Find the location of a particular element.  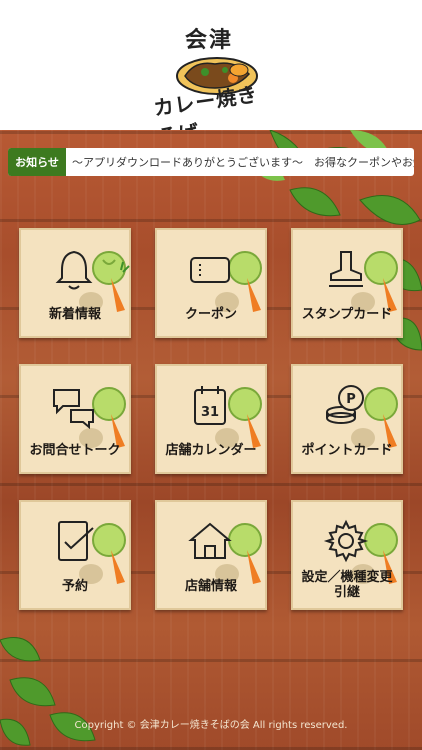

chat-icon is located at coordinates (73, 409).